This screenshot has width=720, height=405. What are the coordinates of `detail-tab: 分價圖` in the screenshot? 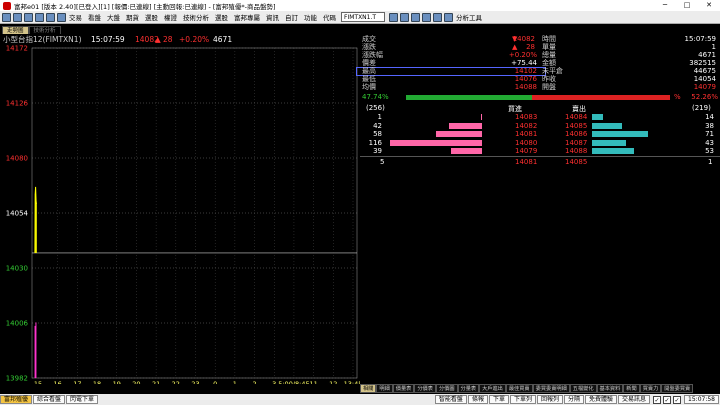 It's located at (446, 388).